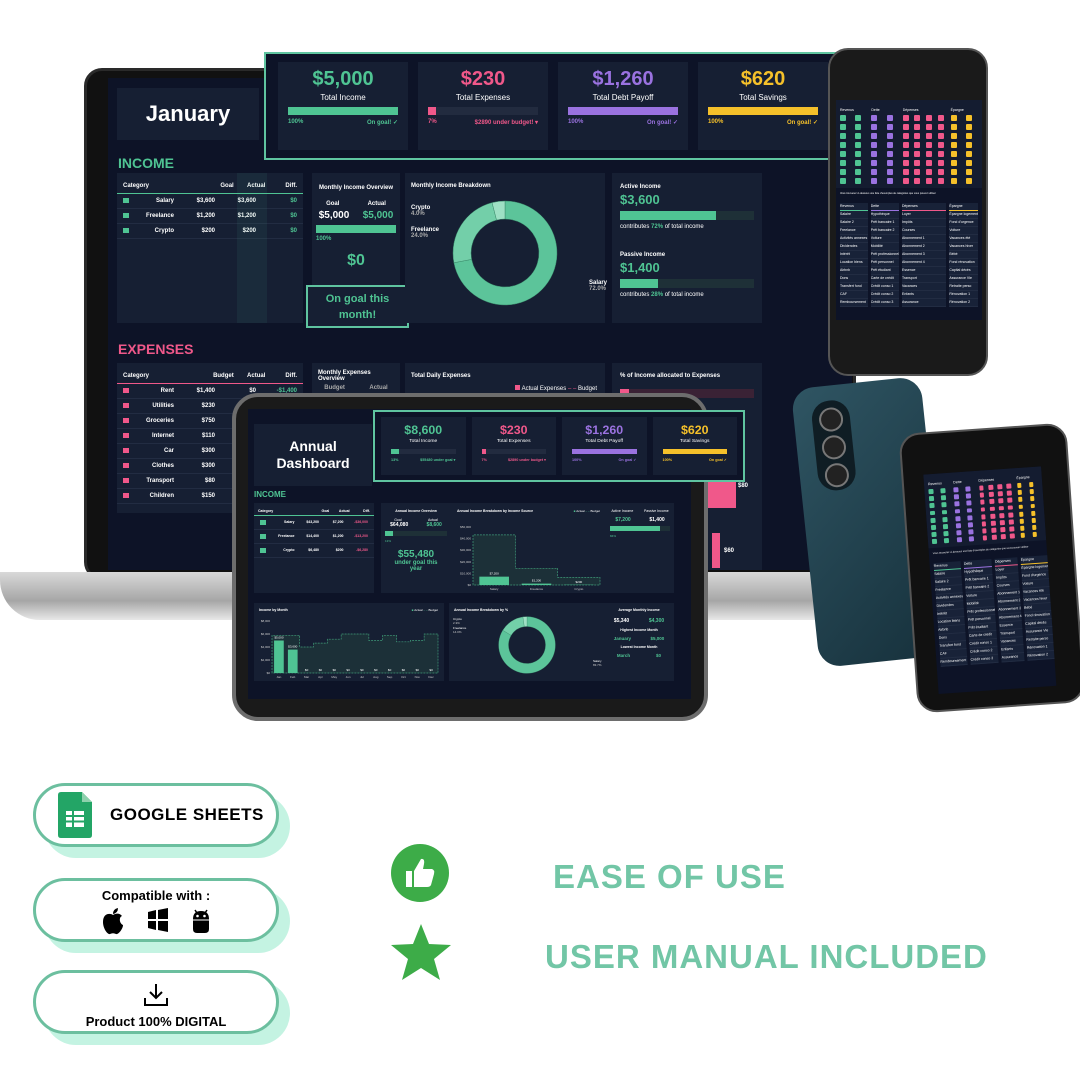 The image size is (1080, 1080). I want to click on kpi-card: $1,260 Total Debt Payoff 100% On goal! ✓, so click(623, 106).